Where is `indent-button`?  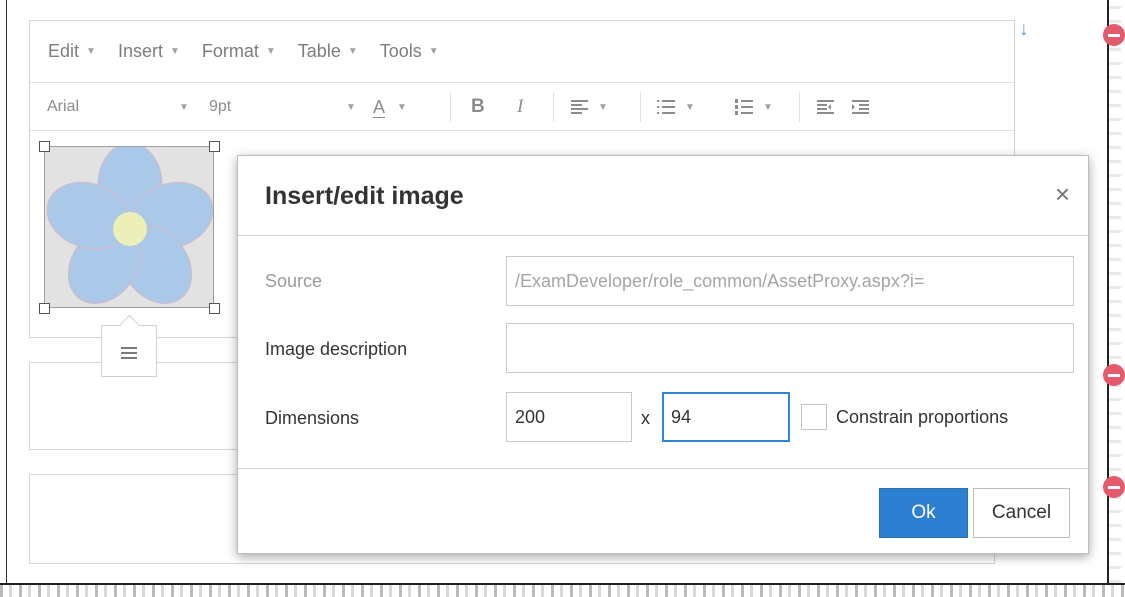 indent-button is located at coordinates (860, 107).